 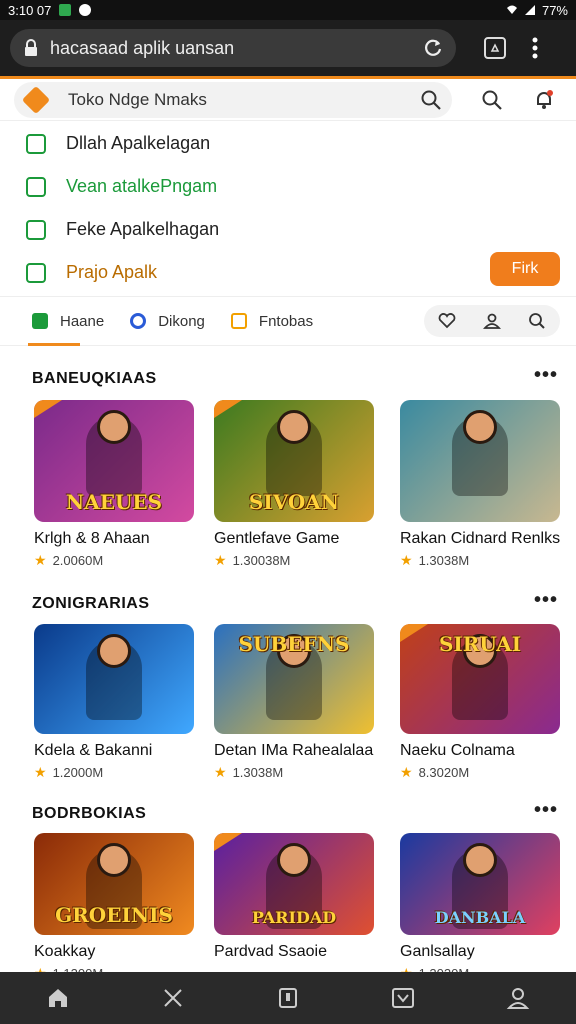 I want to click on app-rating: ★ 2.0060M, so click(x=114, y=560).